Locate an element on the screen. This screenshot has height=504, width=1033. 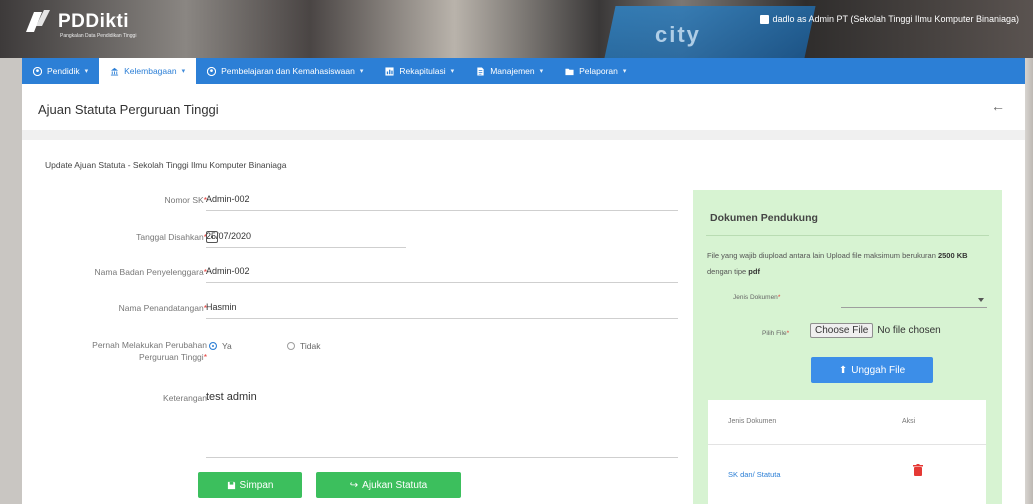
nav-label: Manajemen is located at coordinates (512, 71).